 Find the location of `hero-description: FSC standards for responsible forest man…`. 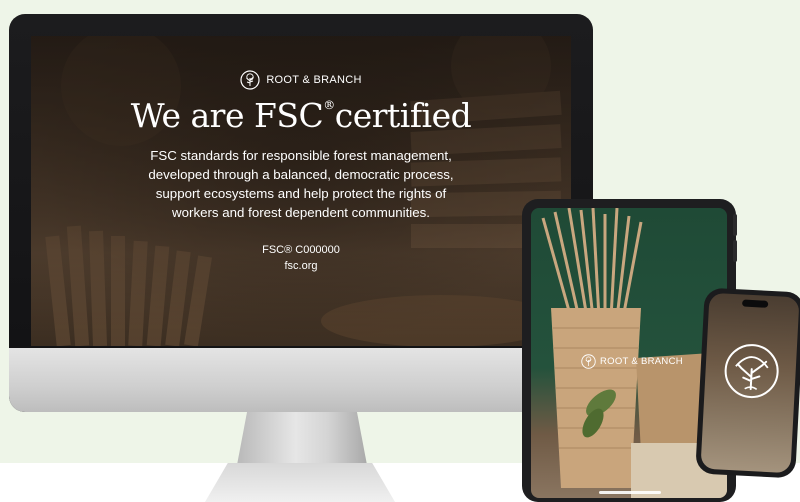

hero-description: FSC standards for responsible forest man… is located at coordinates (301, 184).